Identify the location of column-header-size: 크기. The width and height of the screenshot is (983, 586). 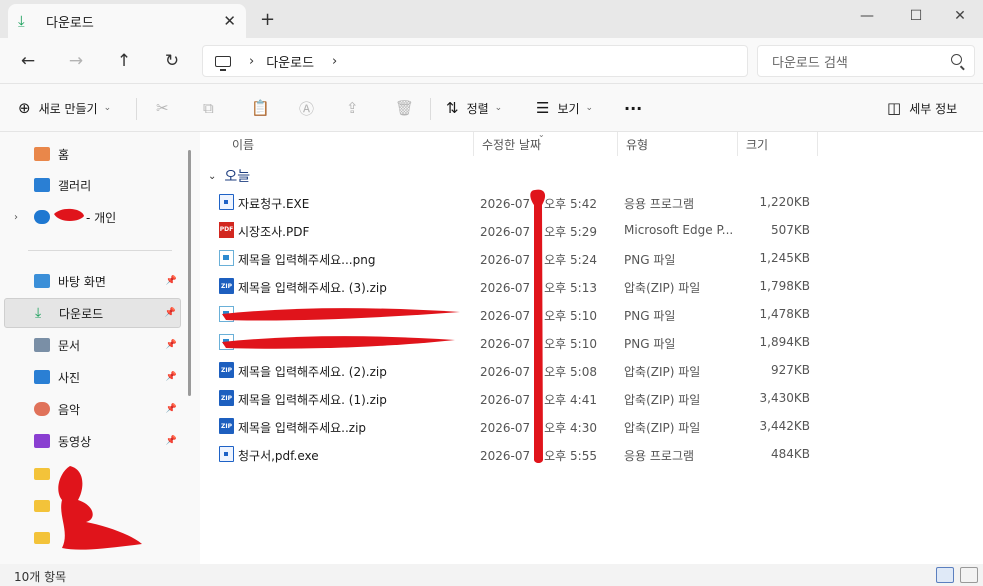
(778, 144).